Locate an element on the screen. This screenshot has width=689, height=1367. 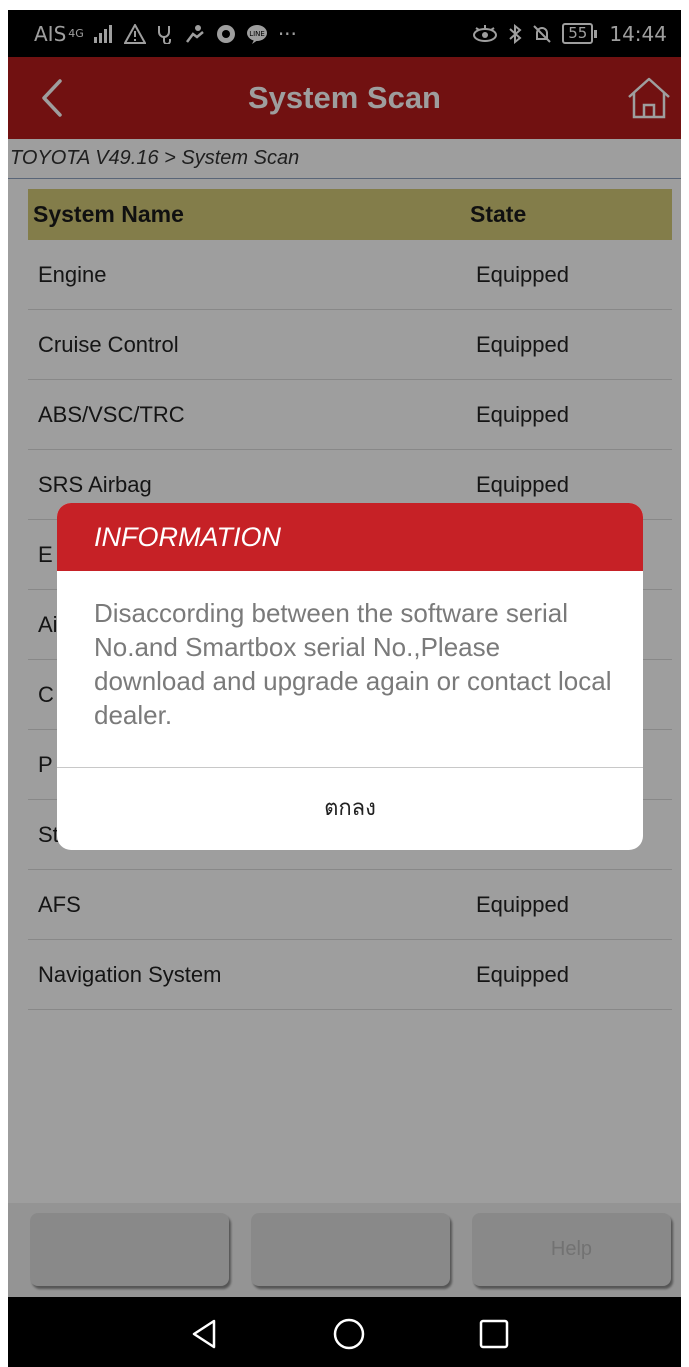
home-circle-icon is located at coordinates (349, 1334).